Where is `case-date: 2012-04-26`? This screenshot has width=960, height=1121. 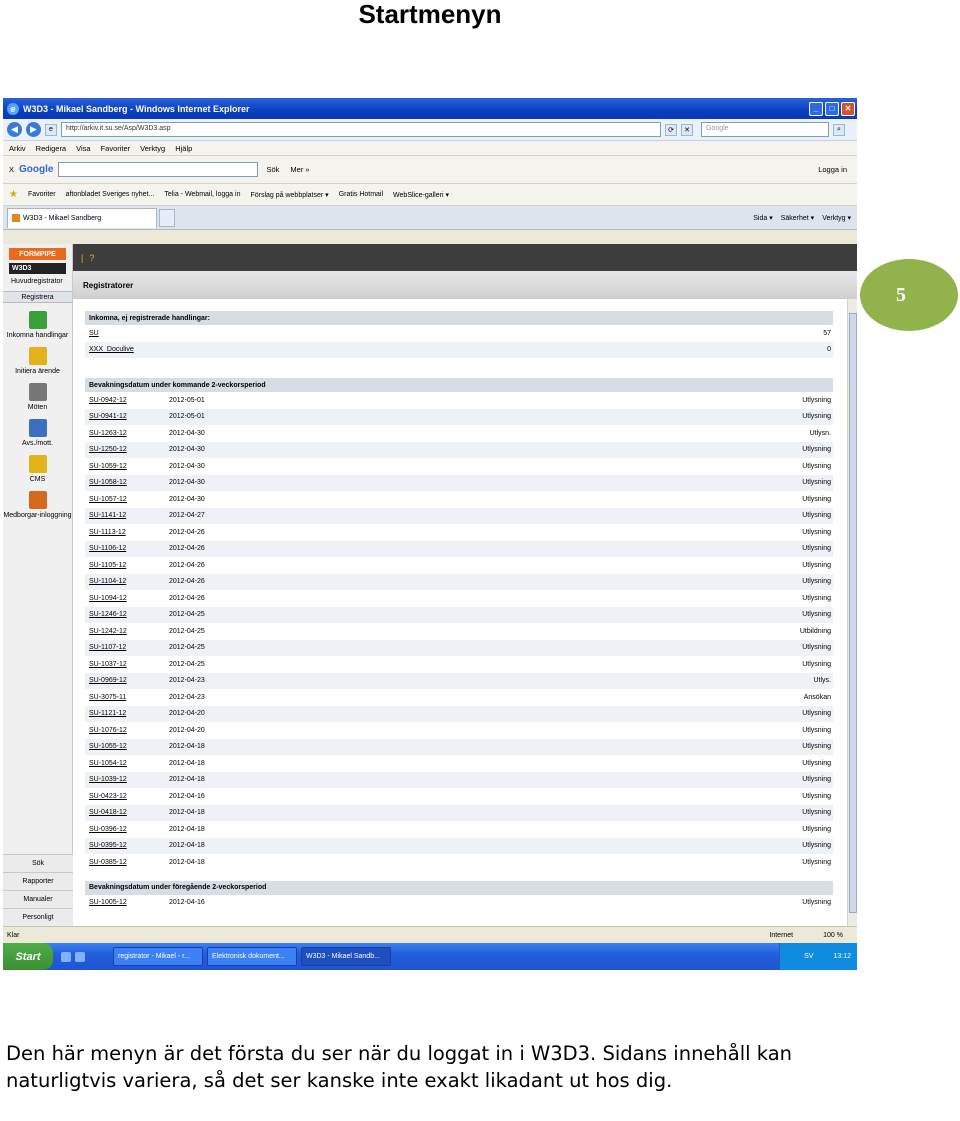
case-date: 2012-04-26 is located at coordinates (187, 549).